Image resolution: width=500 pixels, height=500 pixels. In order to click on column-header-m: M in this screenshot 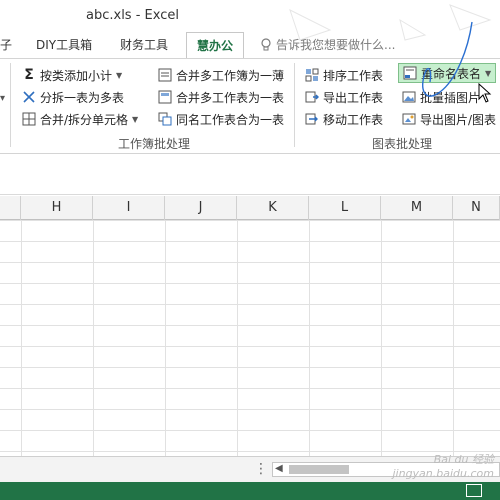, I will do `click(417, 208)`.